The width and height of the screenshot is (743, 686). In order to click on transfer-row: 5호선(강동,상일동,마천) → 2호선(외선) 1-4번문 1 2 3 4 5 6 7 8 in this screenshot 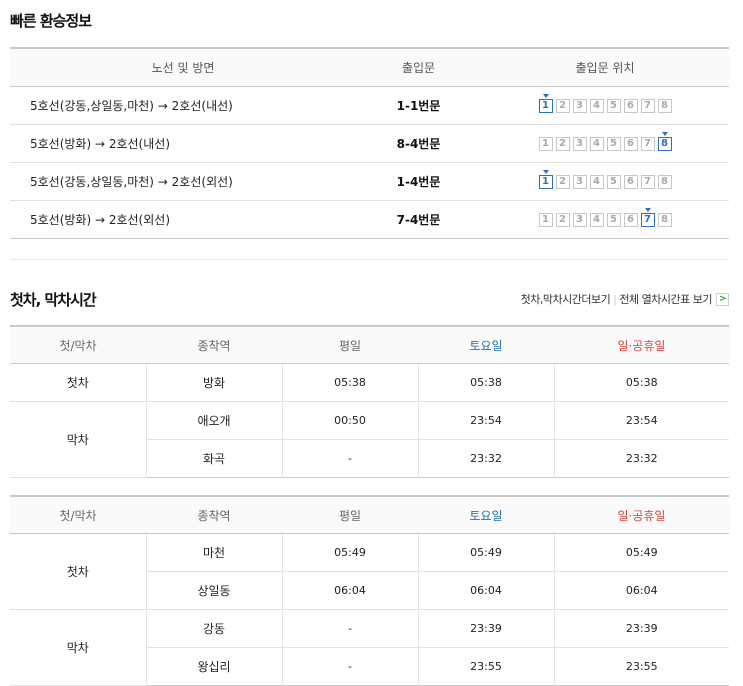, I will do `click(369, 181)`.